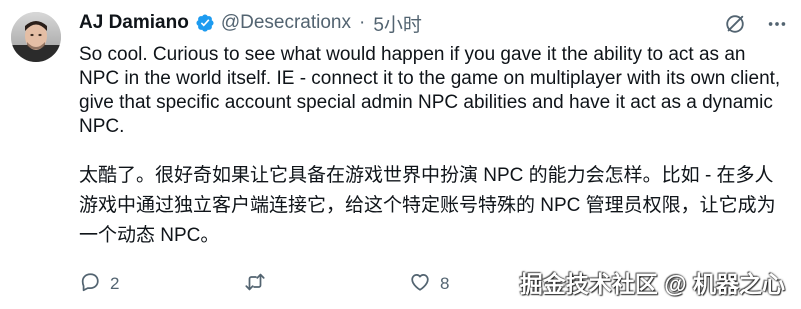  Describe the element at coordinates (36, 37) in the screenshot. I see `avatar` at that location.